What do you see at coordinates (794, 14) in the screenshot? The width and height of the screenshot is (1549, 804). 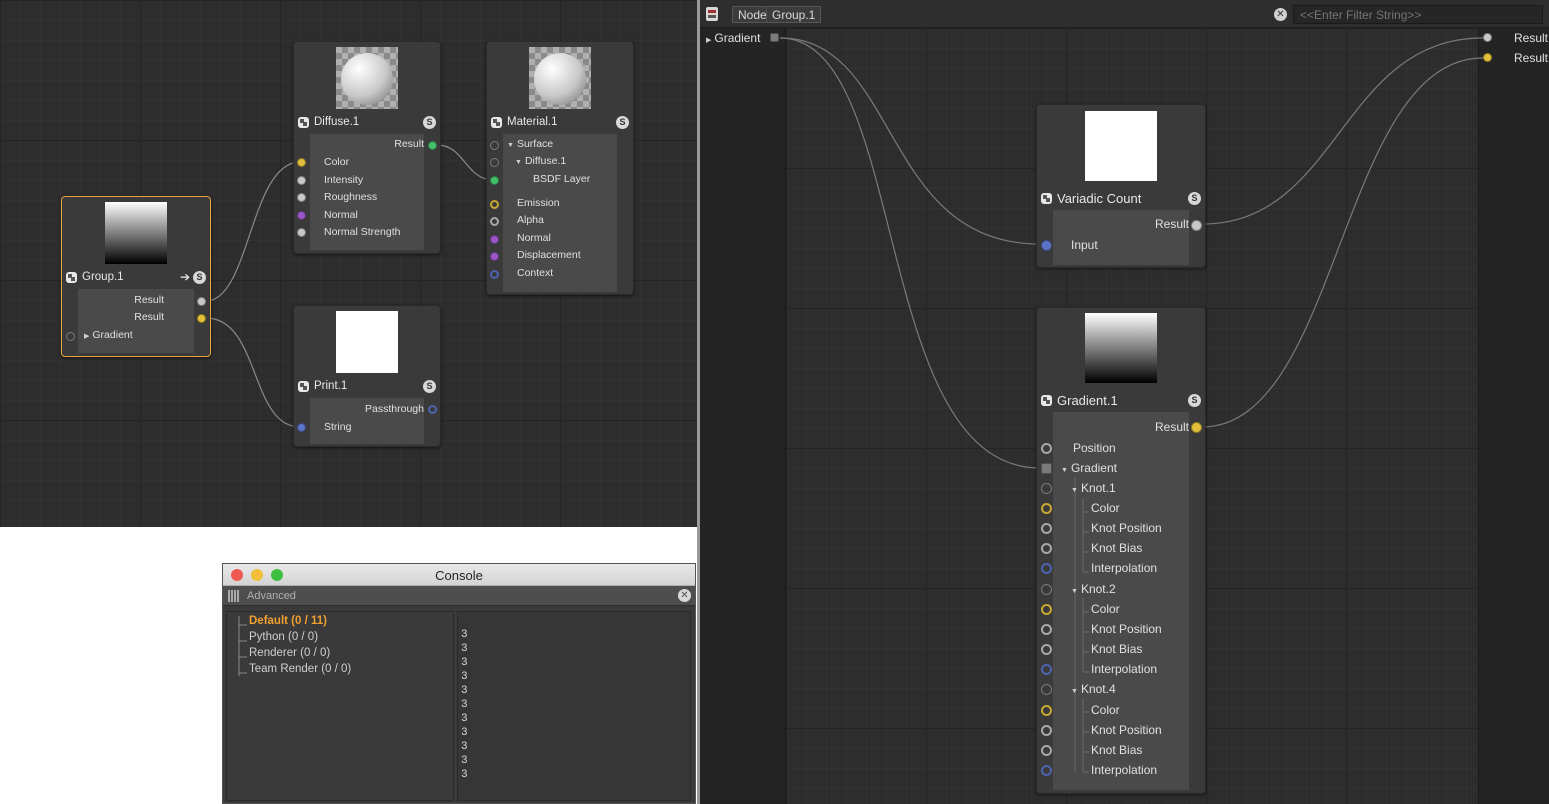 I see `breadcrumb-group: Group.1` at bounding box center [794, 14].